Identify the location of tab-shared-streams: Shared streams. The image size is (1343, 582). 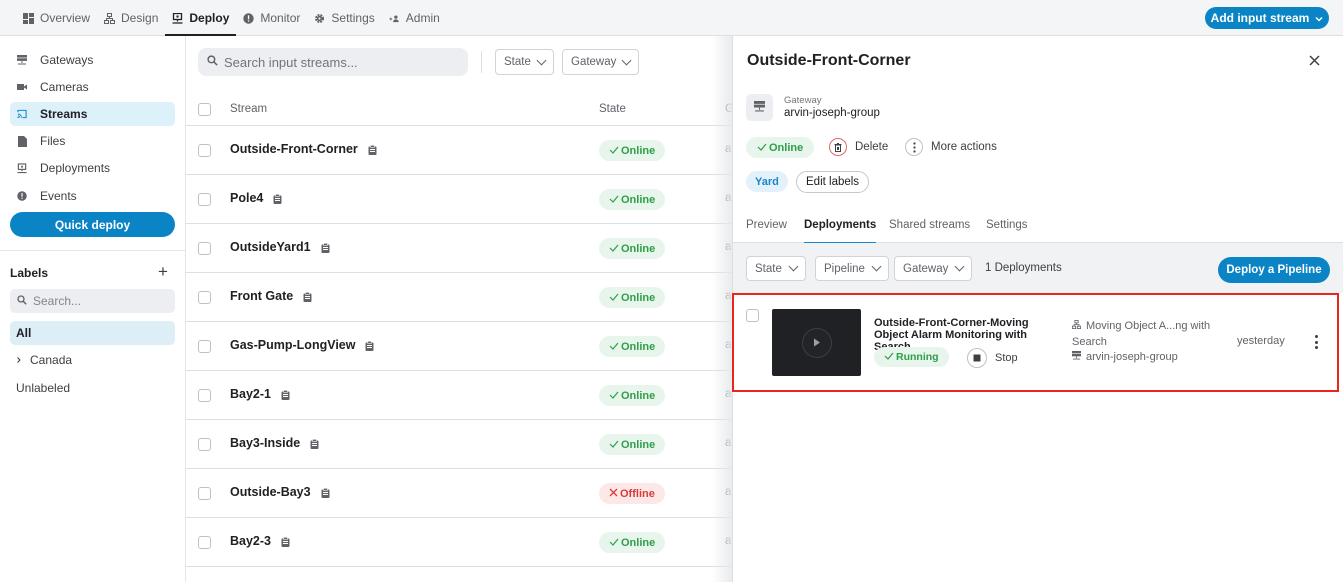
(929, 224).